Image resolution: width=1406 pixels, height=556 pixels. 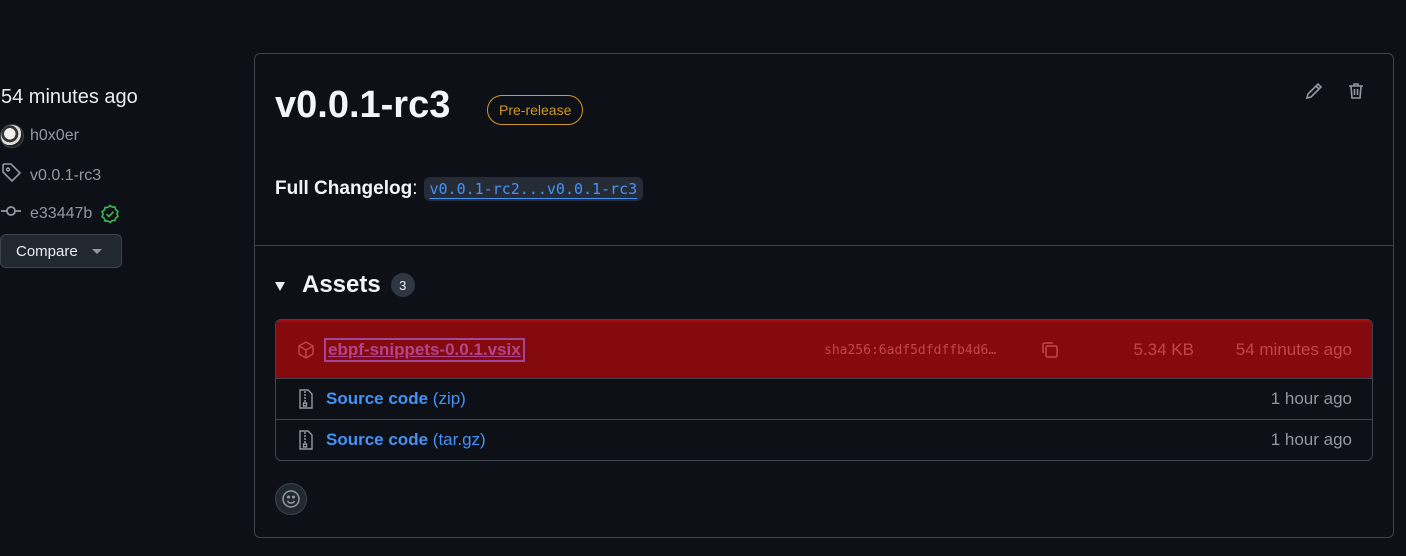 I want to click on trash-icon, so click(x=1356, y=91).